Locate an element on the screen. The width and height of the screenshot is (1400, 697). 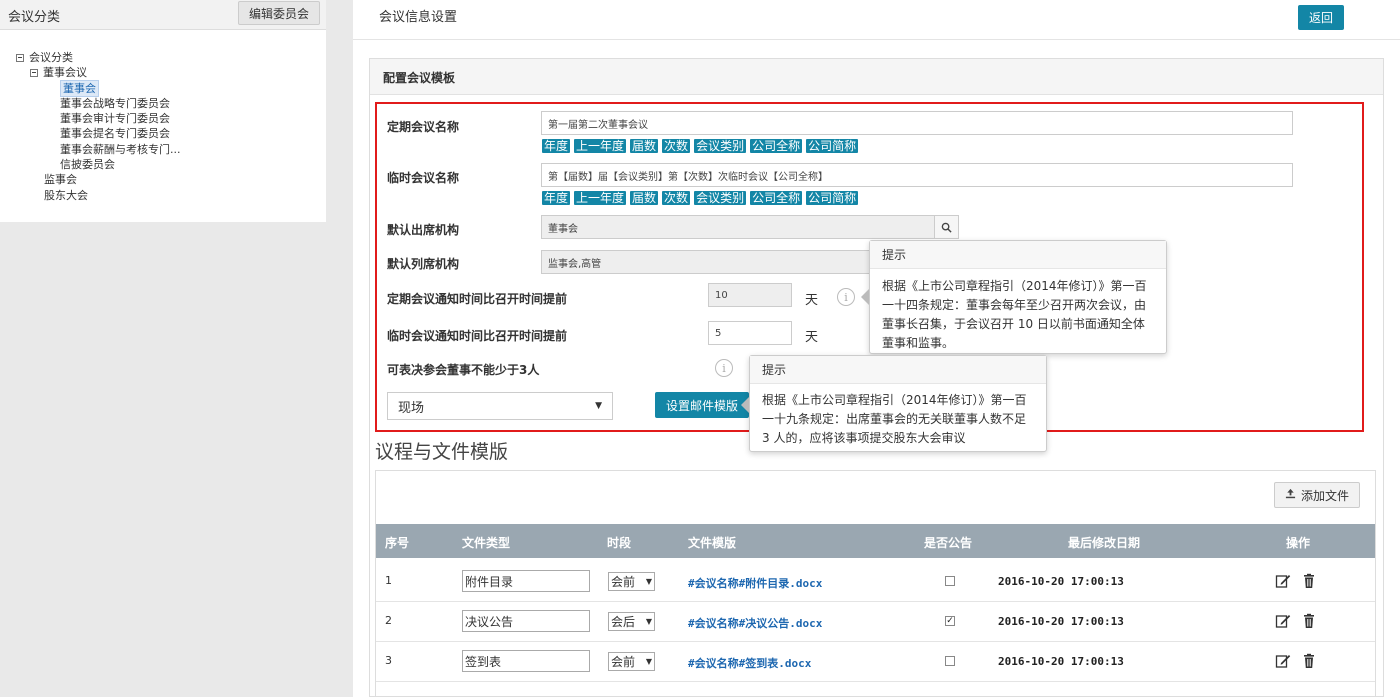
mail-template-button: 设置邮件模版 is located at coordinates (702, 405).